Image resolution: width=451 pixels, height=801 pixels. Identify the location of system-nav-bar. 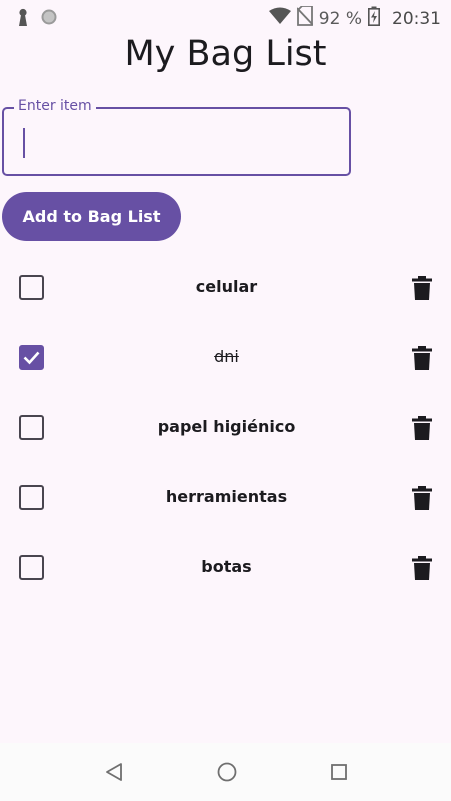
(225, 772).